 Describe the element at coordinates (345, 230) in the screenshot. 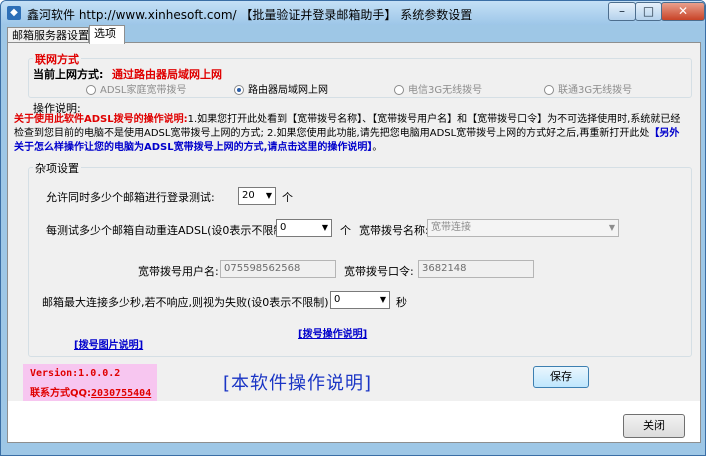

I see `reconnect-unit: 个` at that location.